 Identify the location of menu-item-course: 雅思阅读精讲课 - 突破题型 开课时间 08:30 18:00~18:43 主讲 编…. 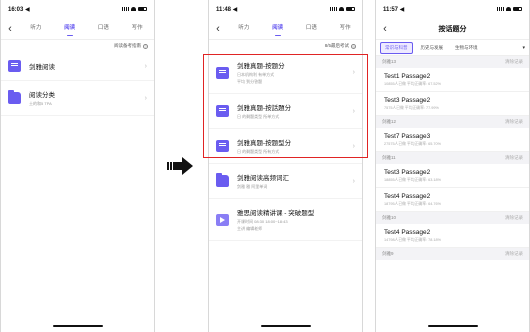
(285, 220).